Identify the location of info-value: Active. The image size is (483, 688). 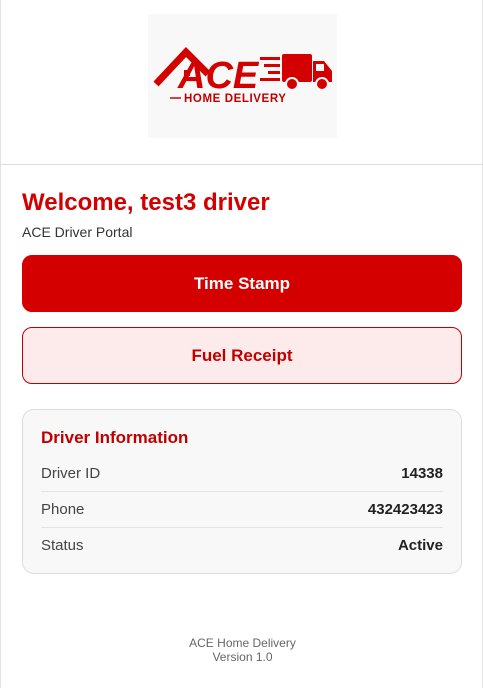
(420, 545).